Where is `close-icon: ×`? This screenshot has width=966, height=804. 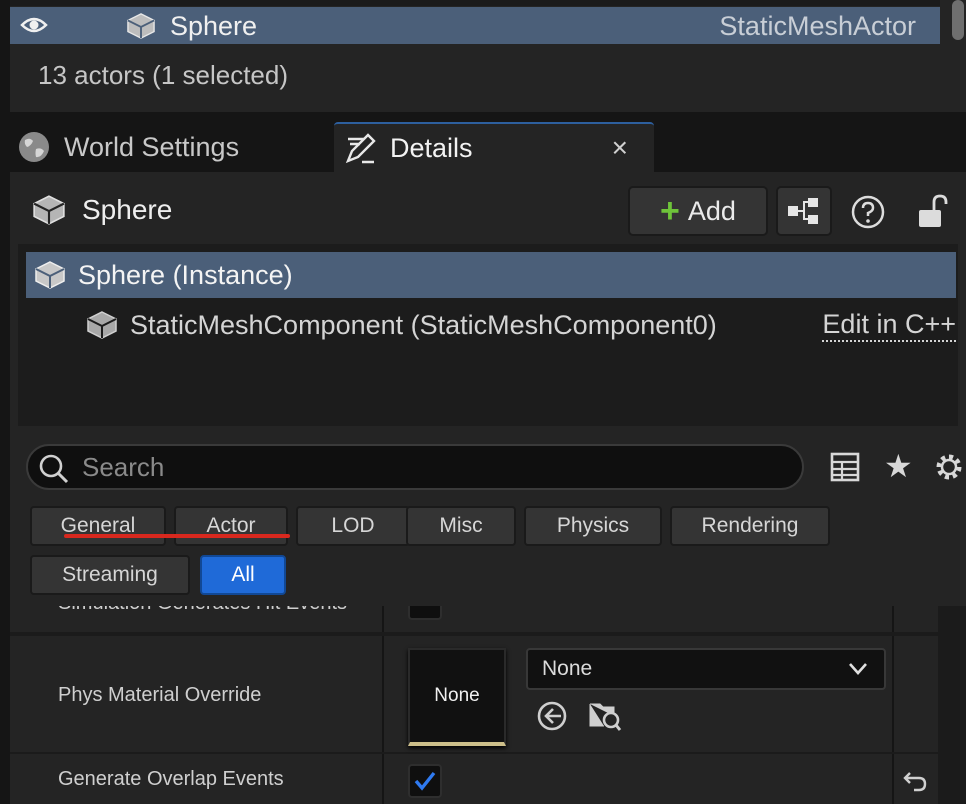 close-icon: × is located at coordinates (620, 148).